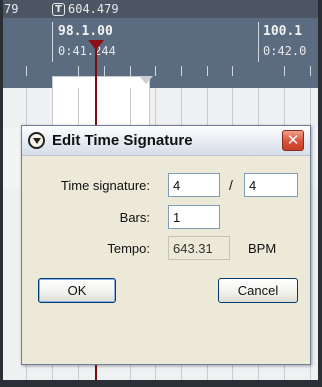 The width and height of the screenshot is (322, 387). I want to click on denominator-input, so click(271, 185).